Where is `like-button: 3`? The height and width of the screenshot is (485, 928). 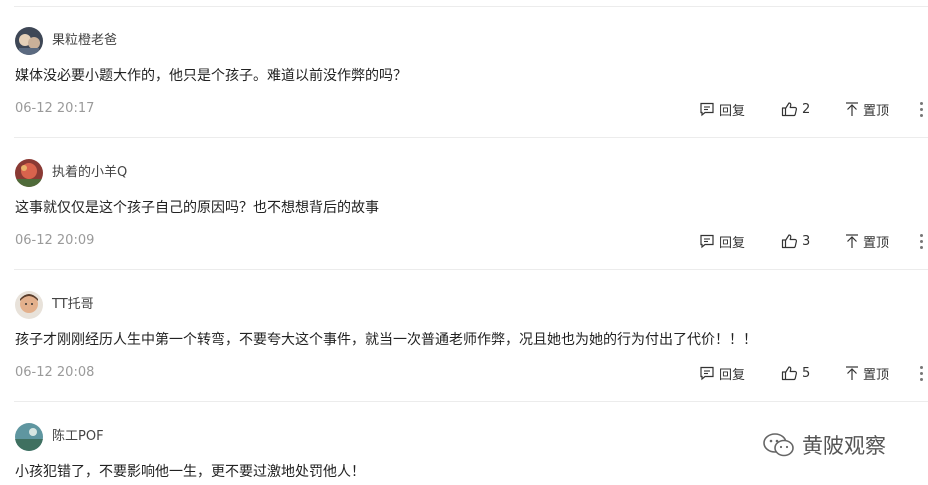 like-button: 3 is located at coordinates (795, 241).